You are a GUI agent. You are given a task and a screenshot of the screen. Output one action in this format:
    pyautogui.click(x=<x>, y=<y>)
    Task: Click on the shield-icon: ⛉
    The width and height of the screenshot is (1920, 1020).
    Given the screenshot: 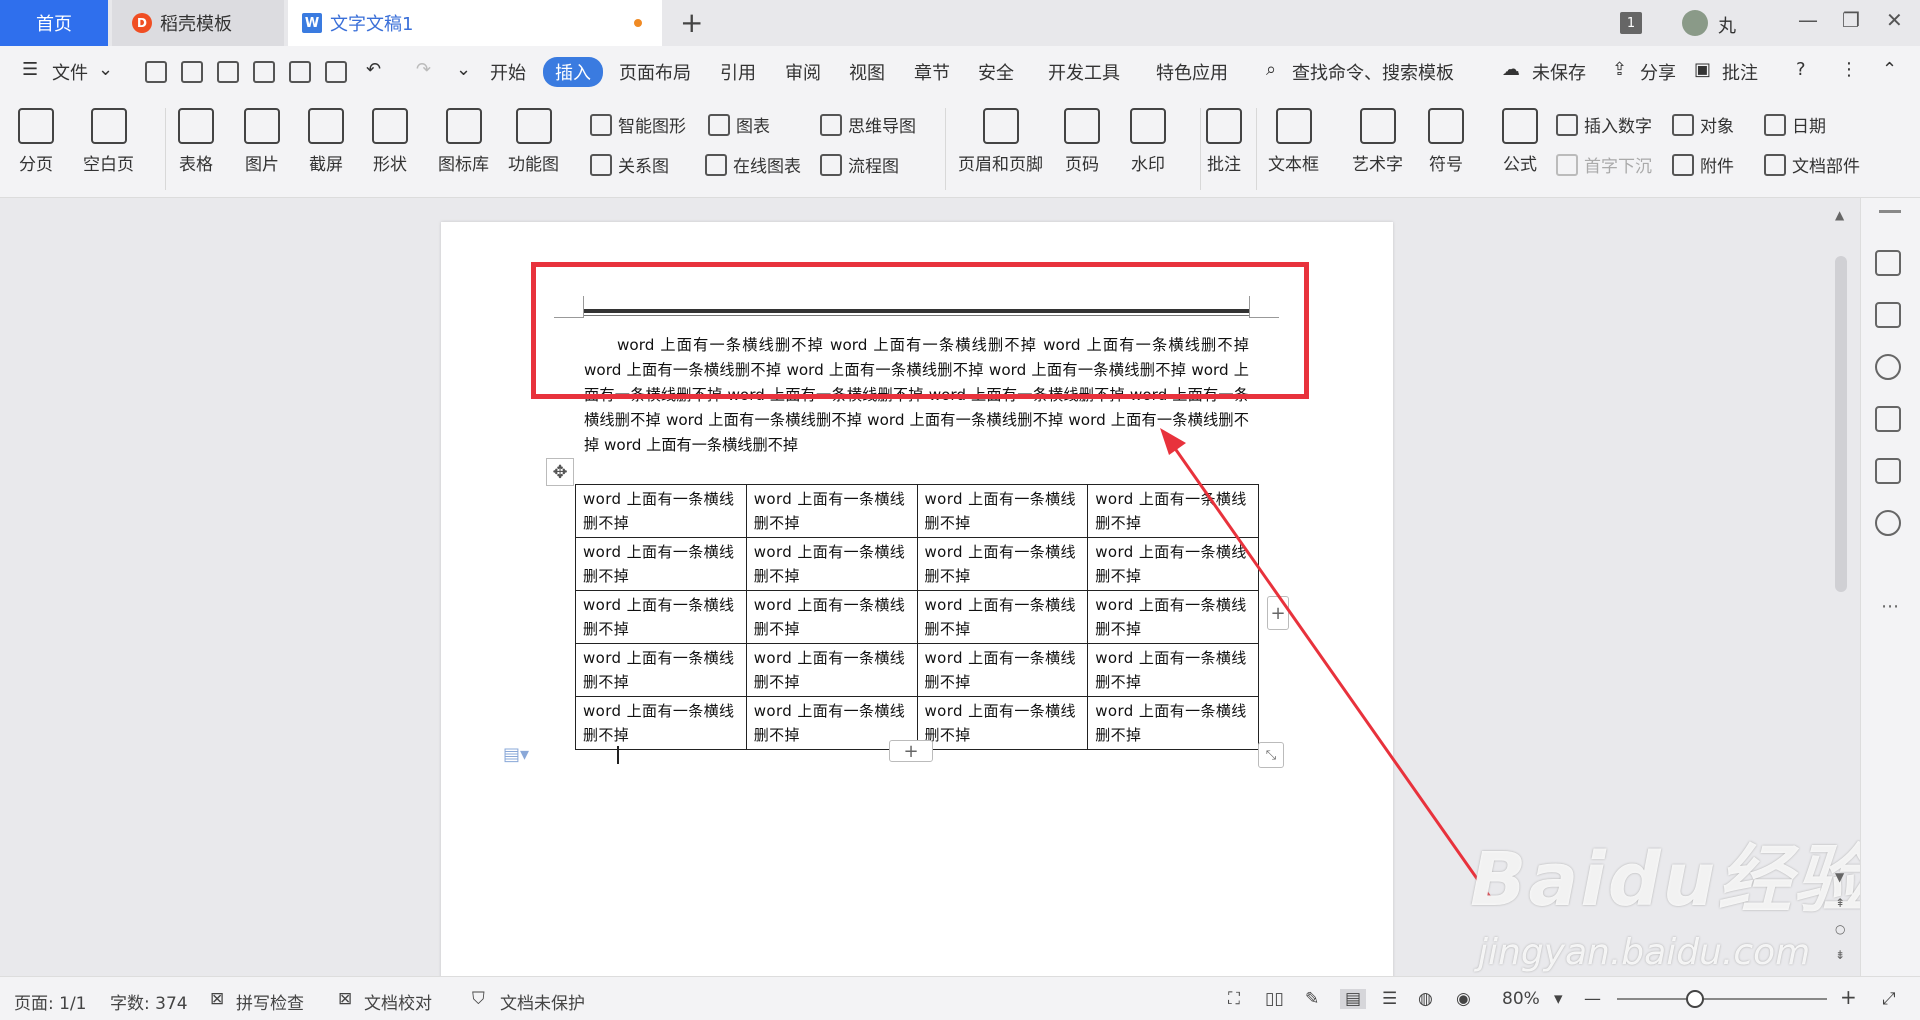 What is the action you would take?
    pyautogui.click(x=478, y=999)
    